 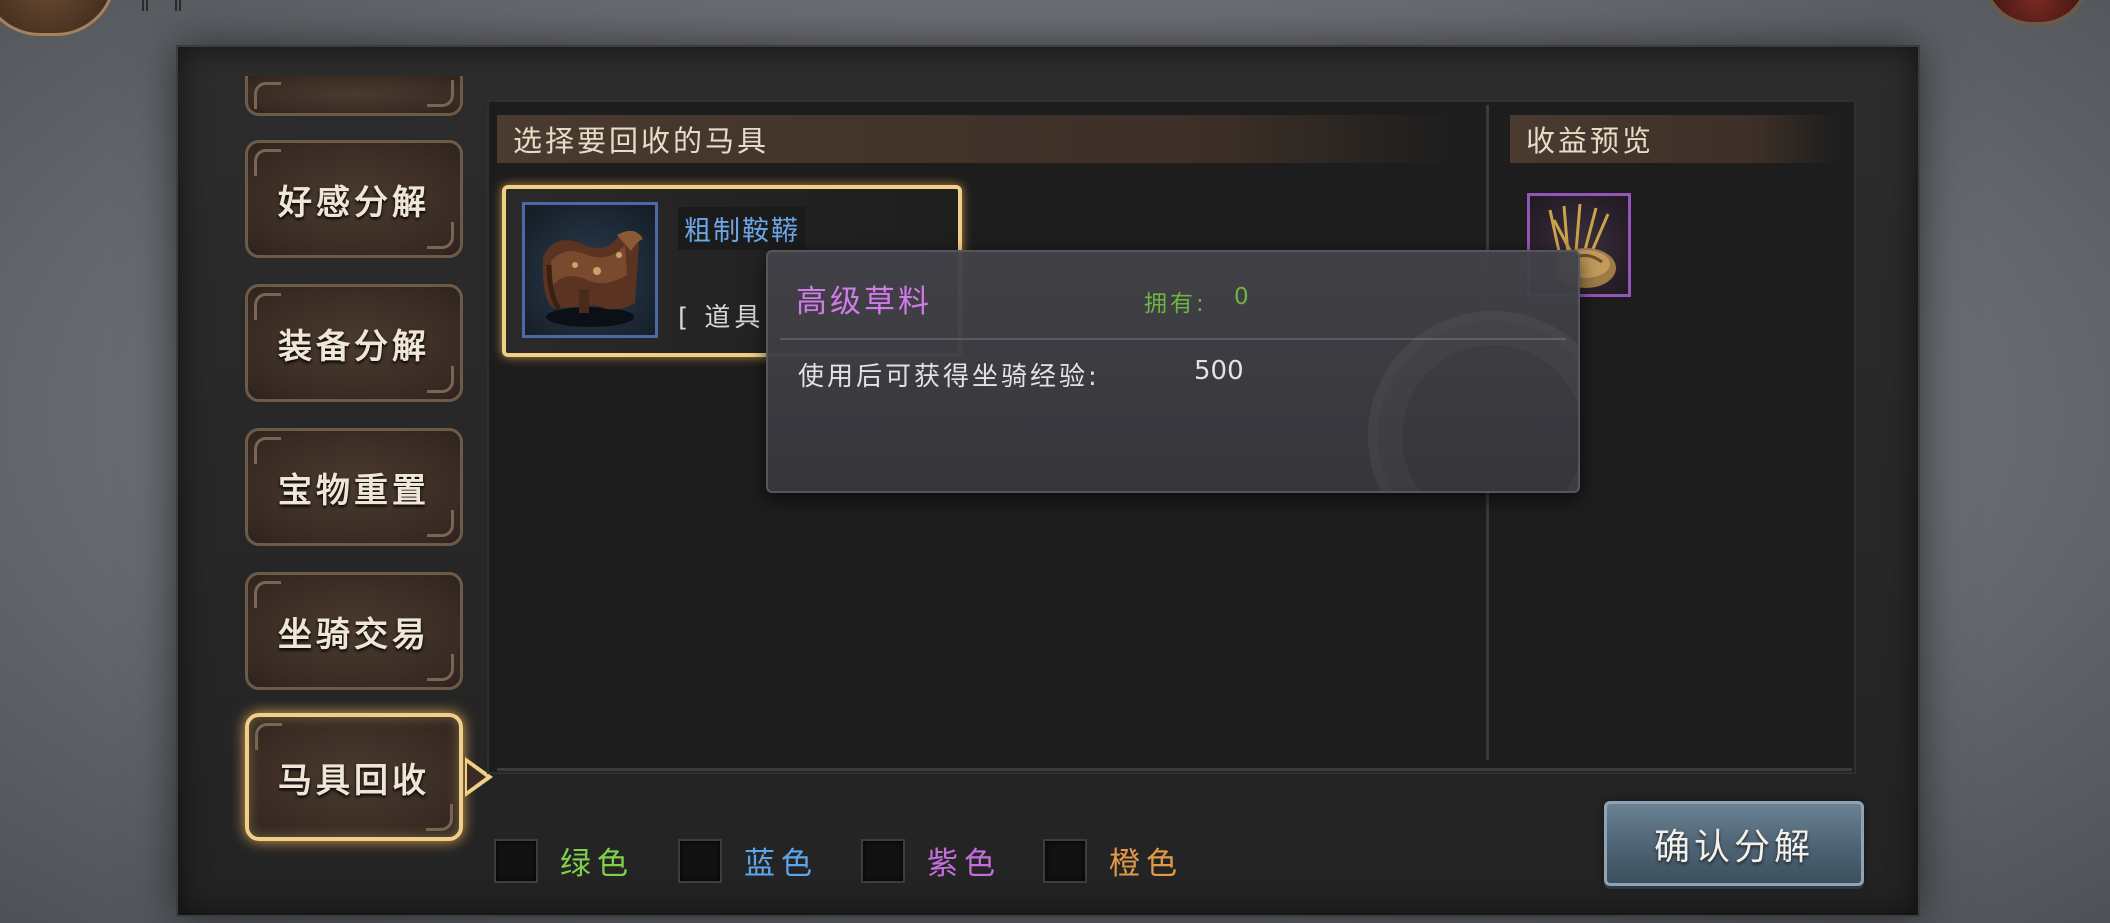 What do you see at coordinates (641, 141) in the screenshot?
I see `select-section-title: 选择要回收的马具` at bounding box center [641, 141].